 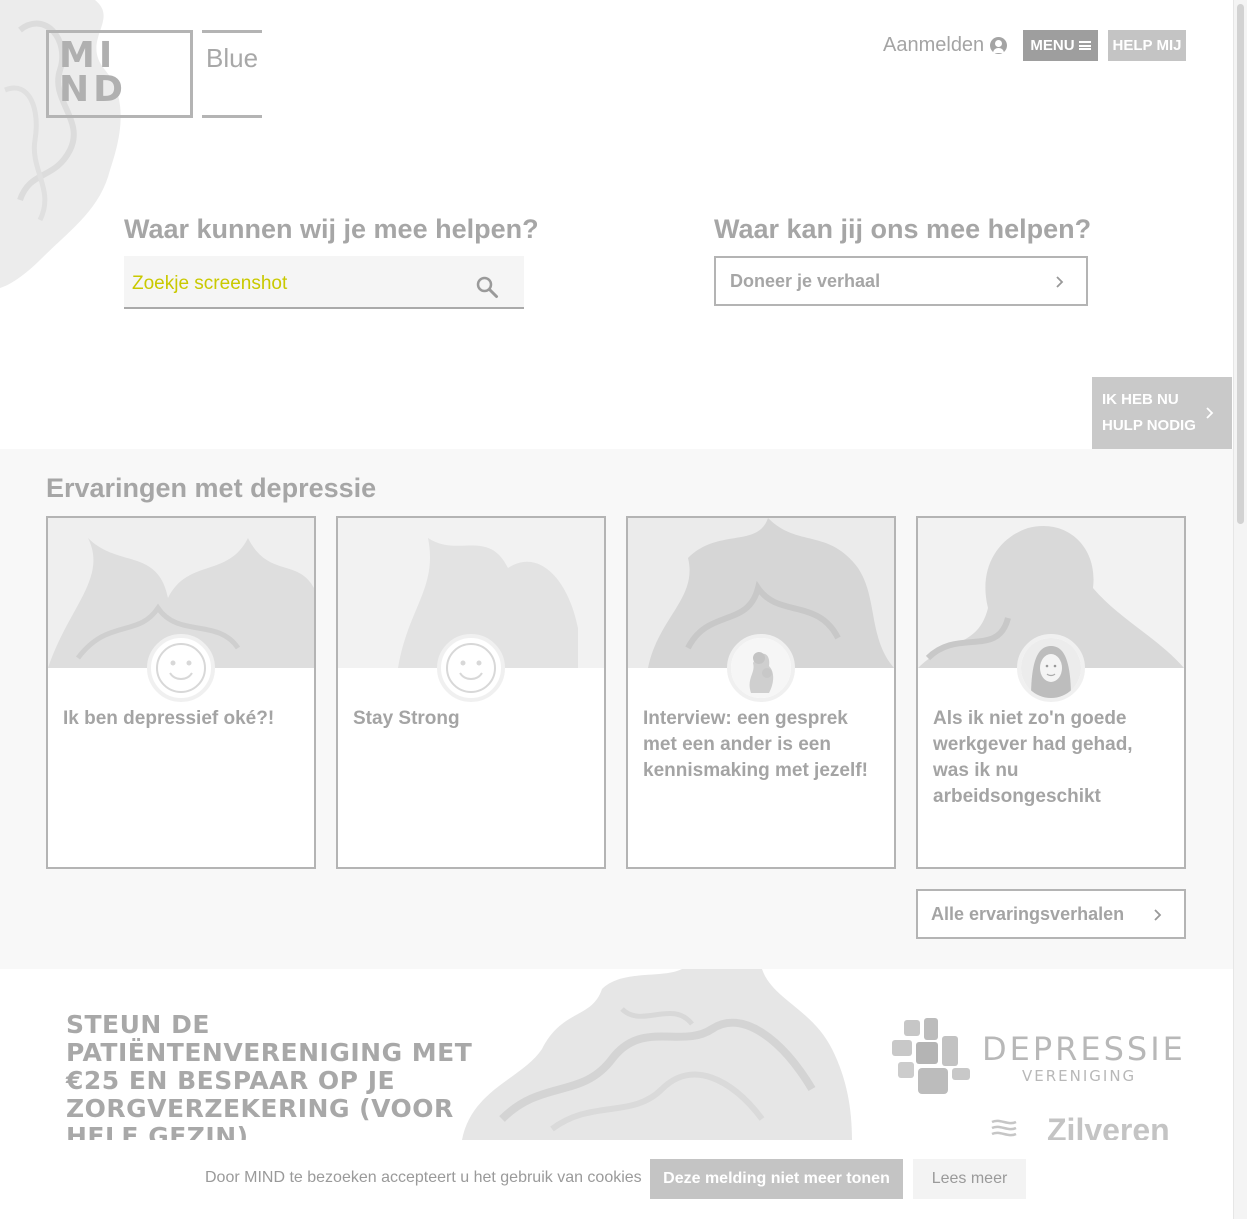 I want to click on login-link: Aanmelden, so click(x=945, y=45).